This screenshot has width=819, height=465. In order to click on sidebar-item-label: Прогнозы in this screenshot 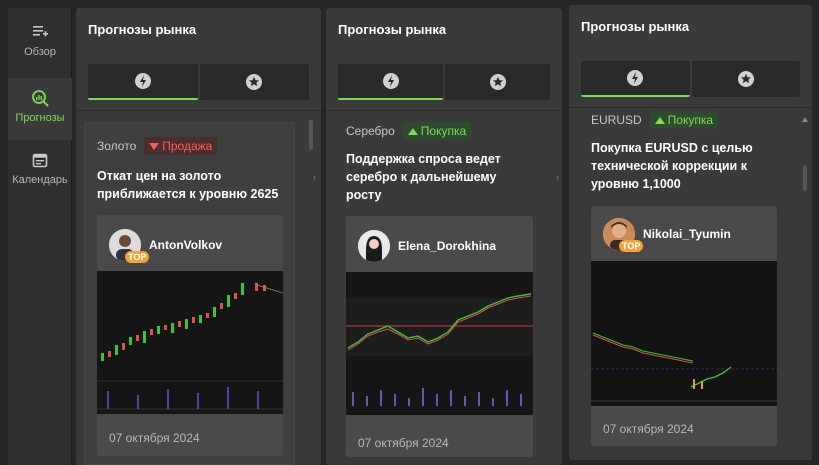, I will do `click(40, 118)`.